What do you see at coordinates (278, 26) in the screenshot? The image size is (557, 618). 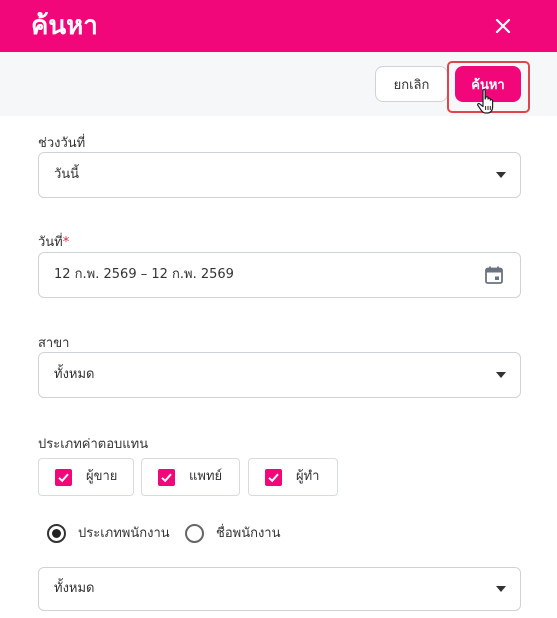 I see `dialog-header: ค้นหา` at bounding box center [278, 26].